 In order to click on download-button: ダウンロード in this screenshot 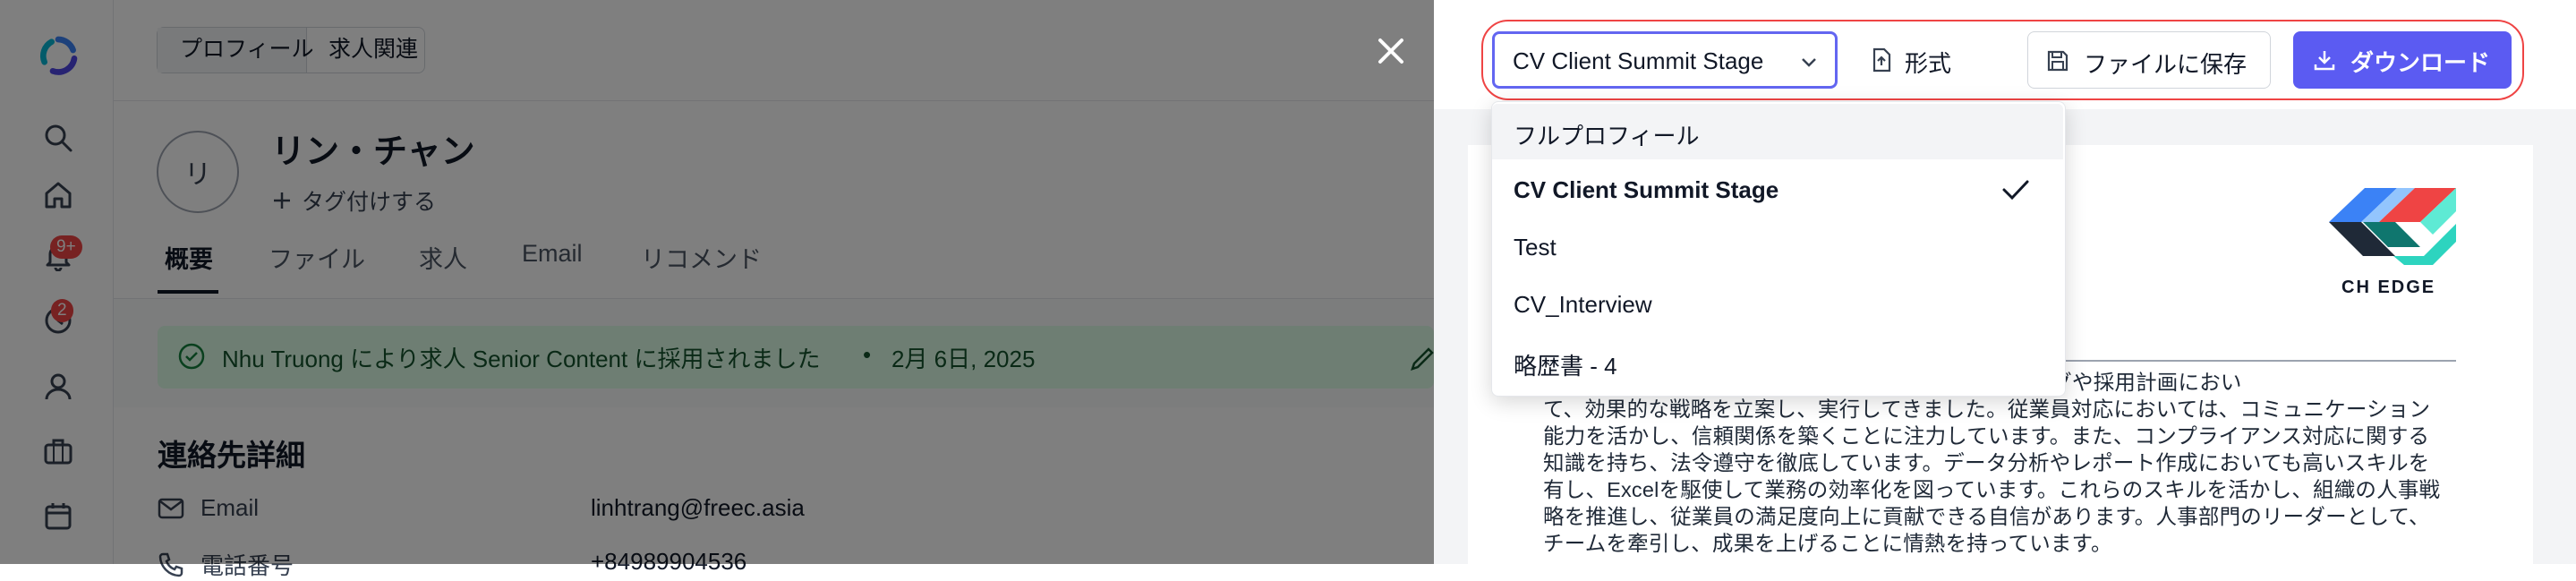, I will do `click(2402, 60)`.